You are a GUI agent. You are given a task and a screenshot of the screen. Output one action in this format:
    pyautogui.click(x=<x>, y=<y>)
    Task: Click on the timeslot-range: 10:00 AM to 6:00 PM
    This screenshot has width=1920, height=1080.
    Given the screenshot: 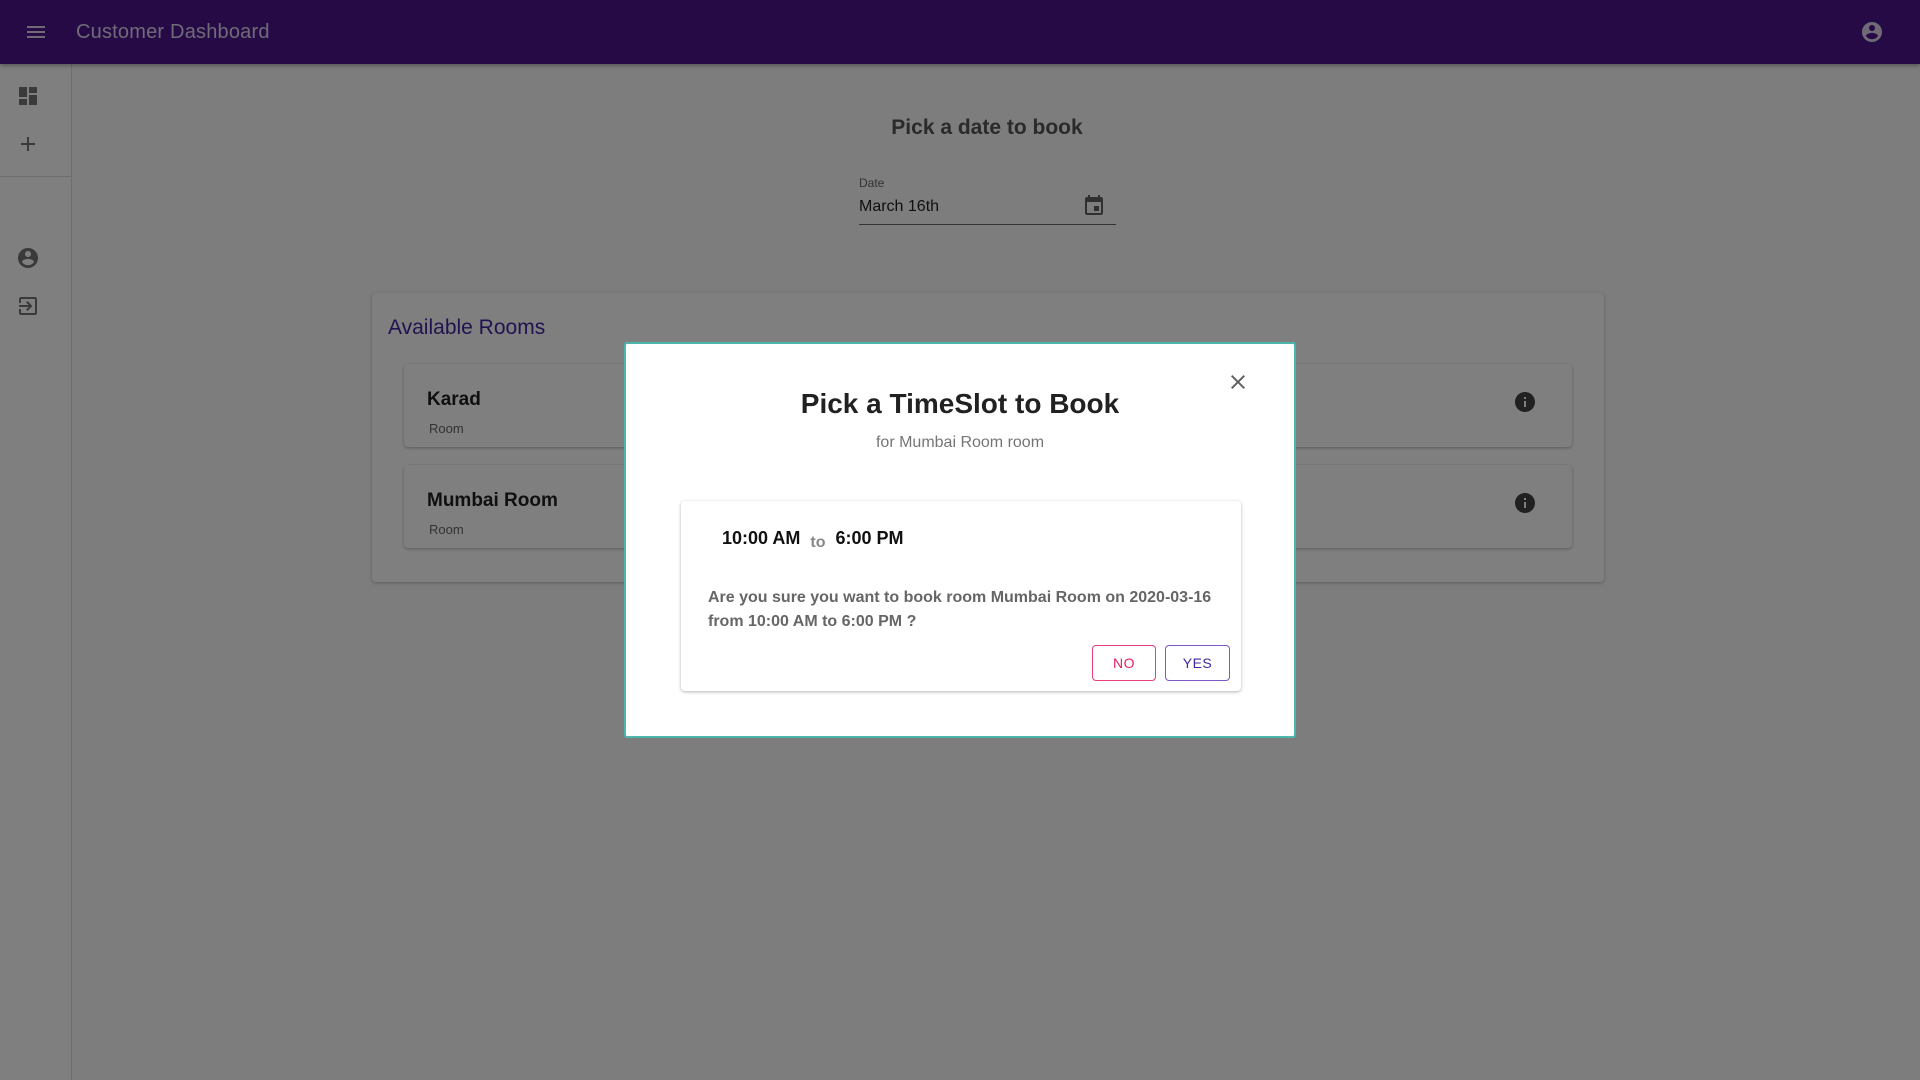 What is the action you would take?
    pyautogui.click(x=813, y=539)
    